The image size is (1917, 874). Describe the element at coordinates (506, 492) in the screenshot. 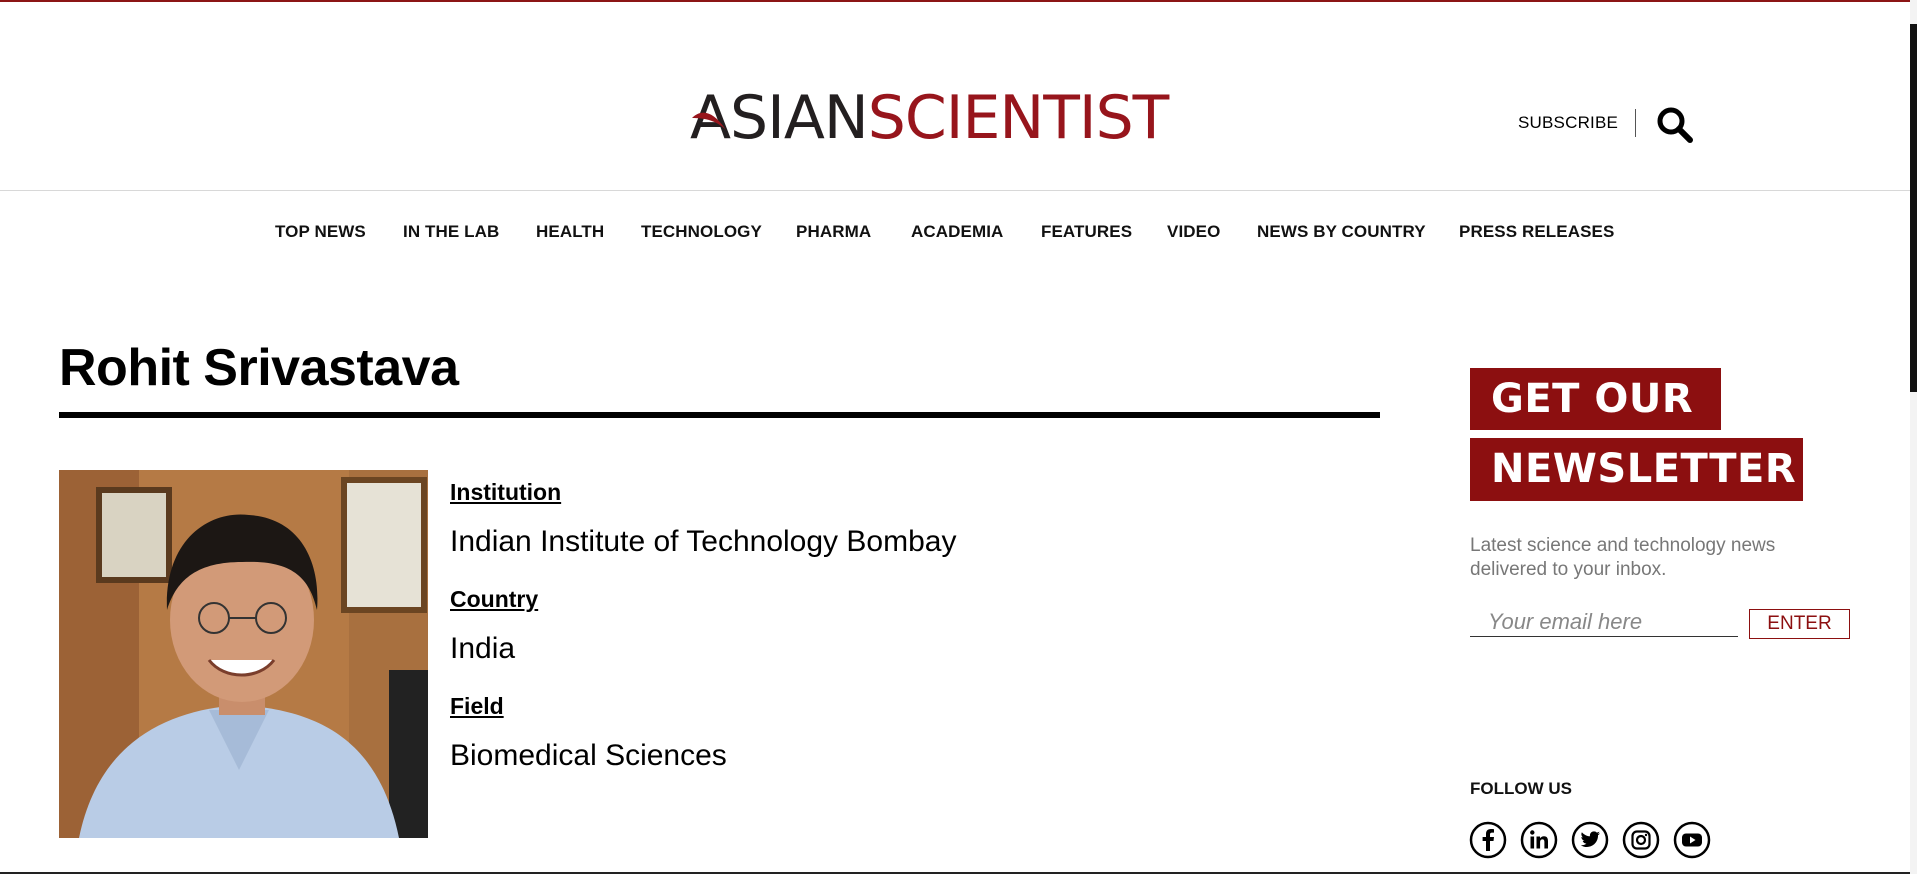

I see `institution-label: Institution` at that location.